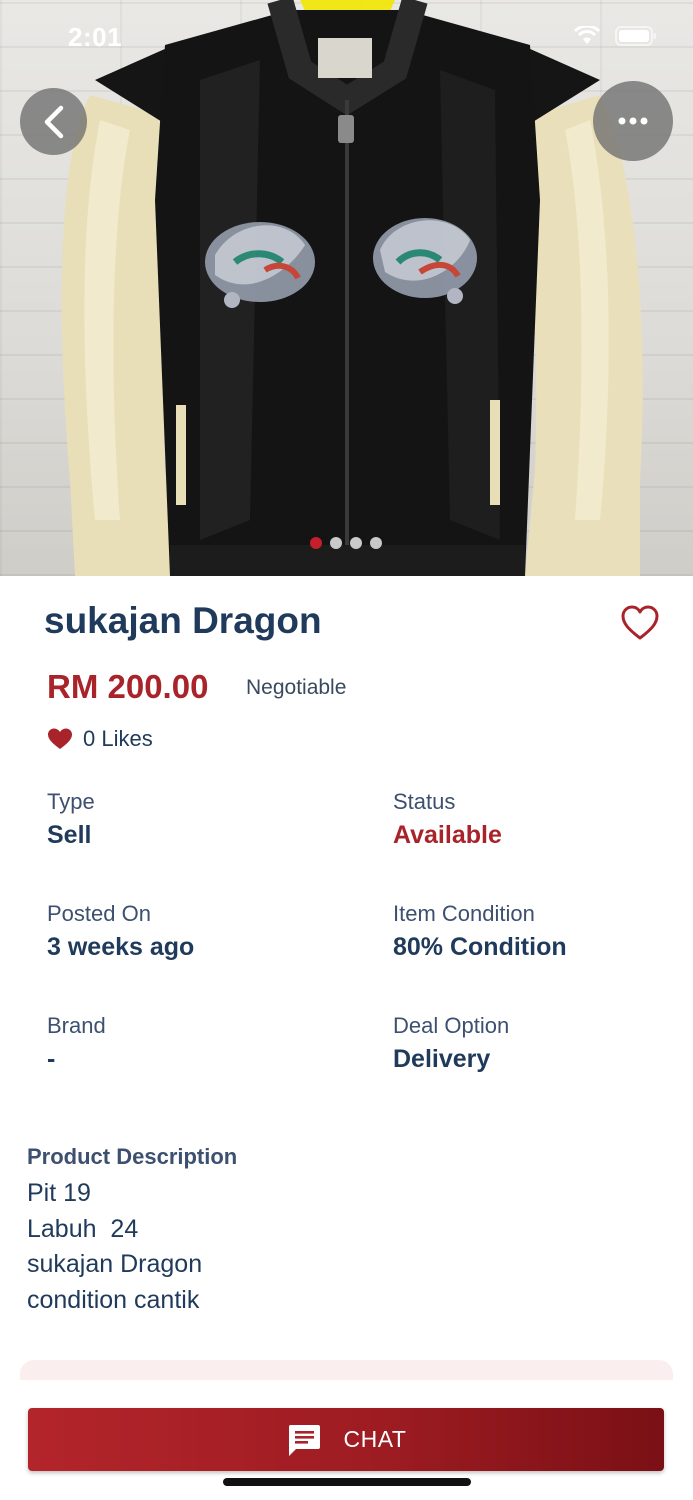 The height and width of the screenshot is (1500, 693). I want to click on status-bar: 2:01, so click(346, 40).